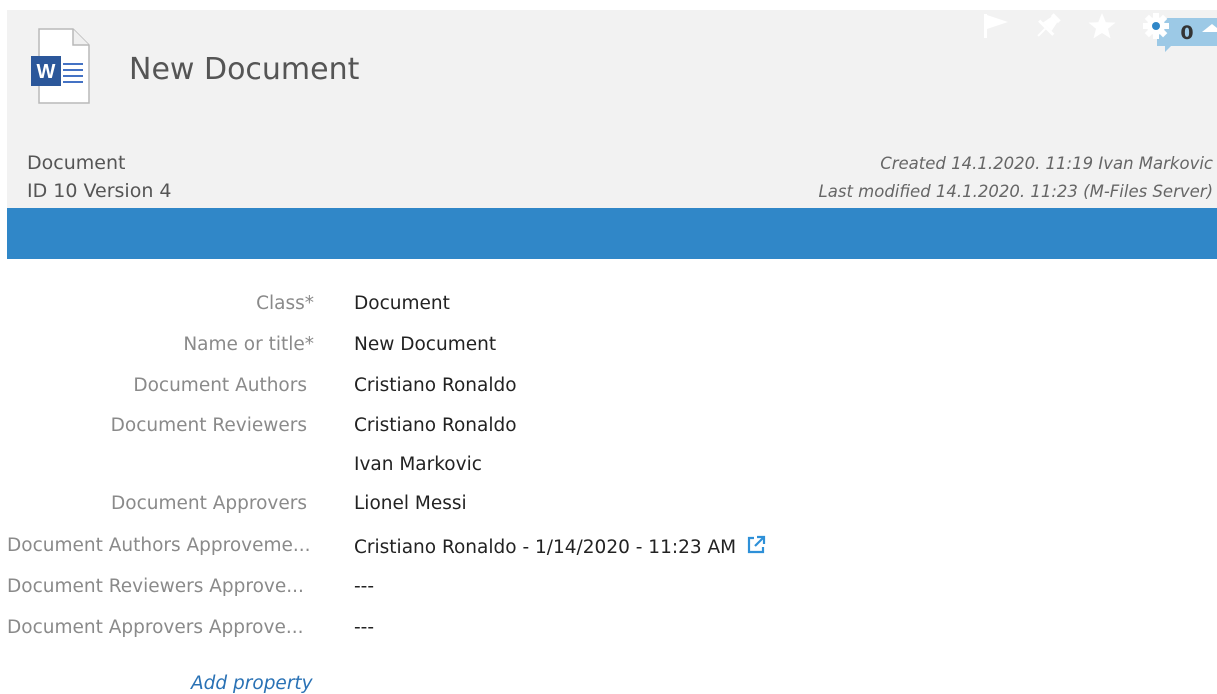  What do you see at coordinates (1048, 26) in the screenshot?
I see `pin-icon` at bounding box center [1048, 26].